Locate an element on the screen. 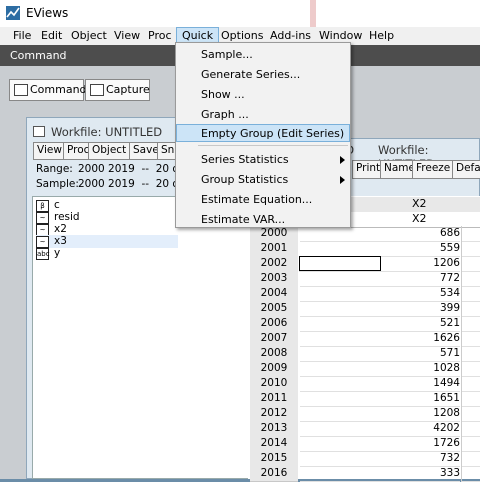 The image size is (480, 482). row-value-cell: 1208 is located at coordinates (380, 414).